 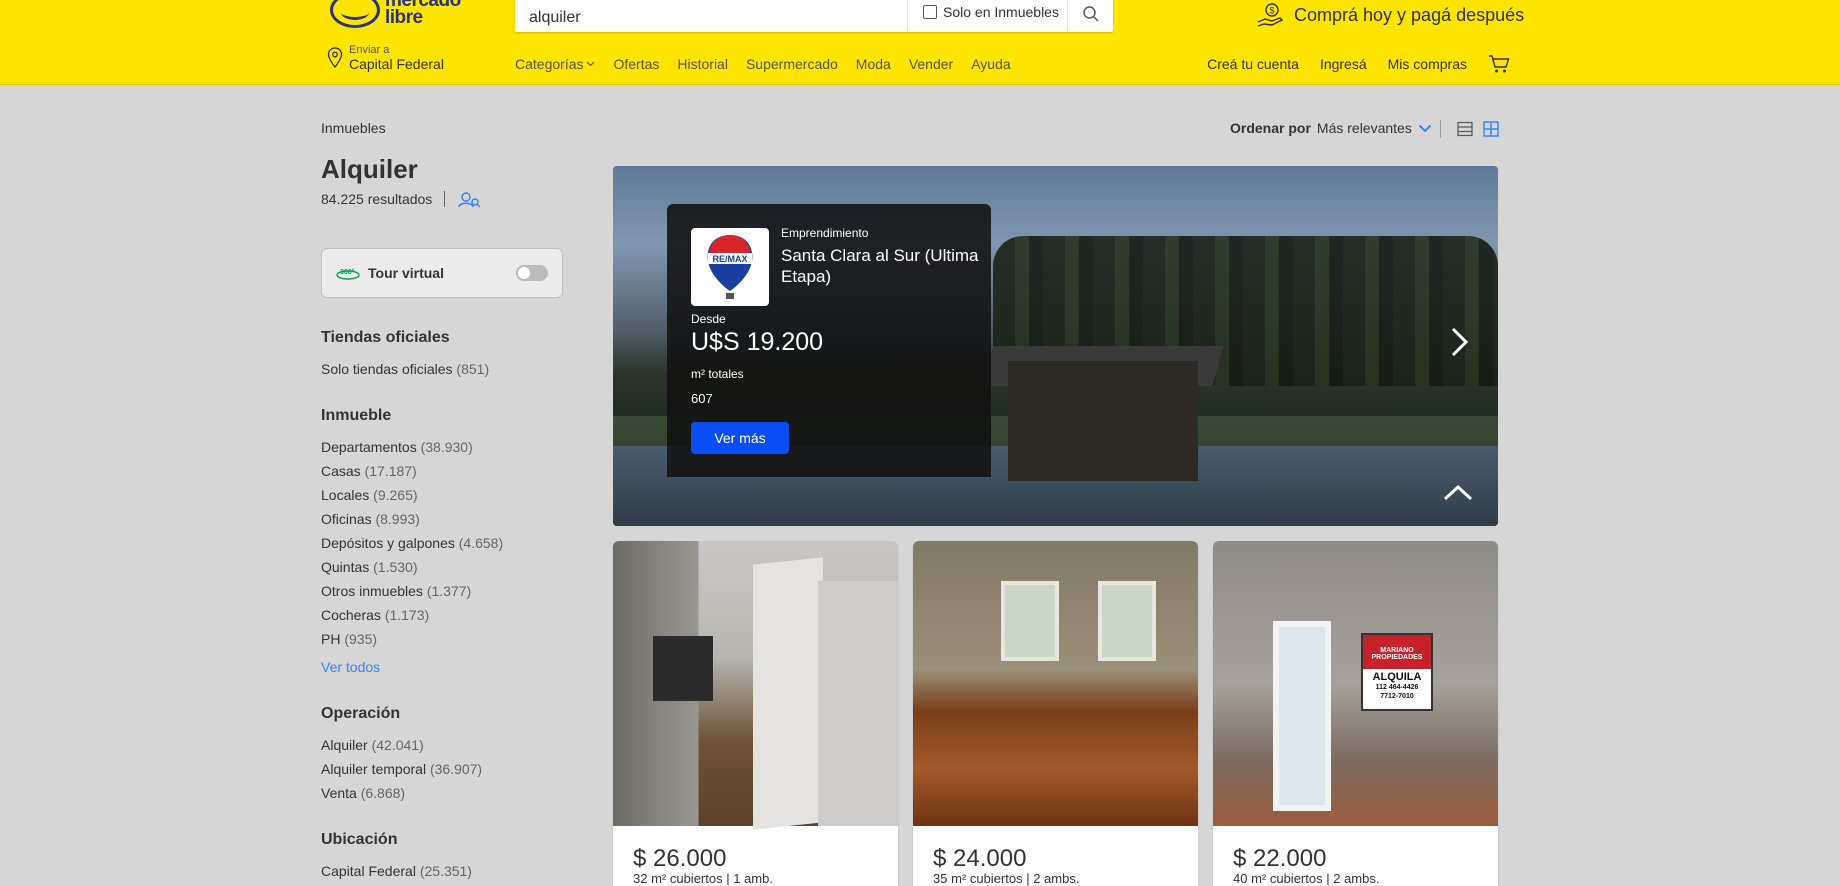 I want to click on solo-inmuebles-label: Solo en Inmuebles, so click(x=1001, y=12).